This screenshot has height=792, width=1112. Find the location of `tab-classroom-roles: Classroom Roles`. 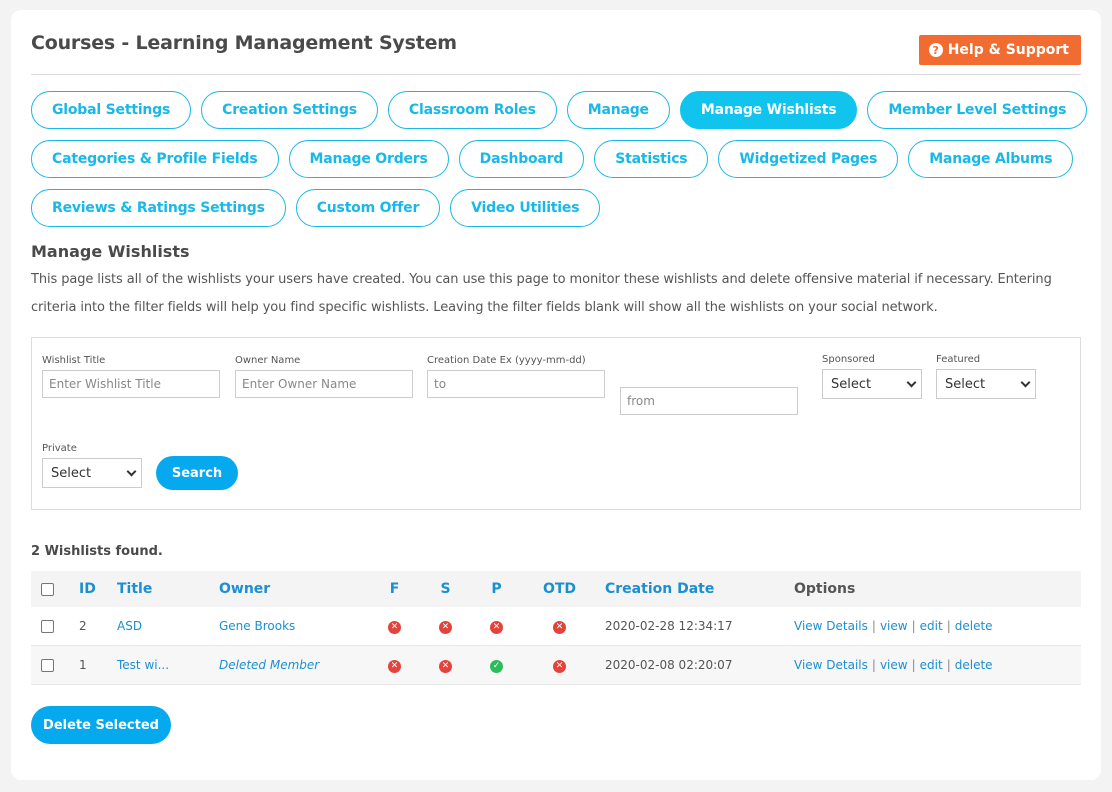

tab-classroom-roles: Classroom Roles is located at coordinates (472, 110).